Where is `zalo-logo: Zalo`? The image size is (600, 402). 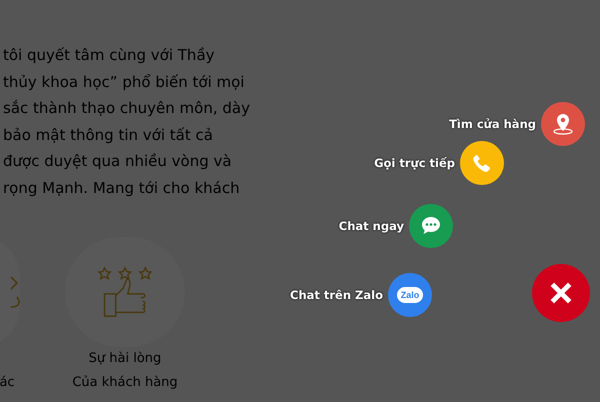 zalo-logo: Zalo is located at coordinates (410, 295).